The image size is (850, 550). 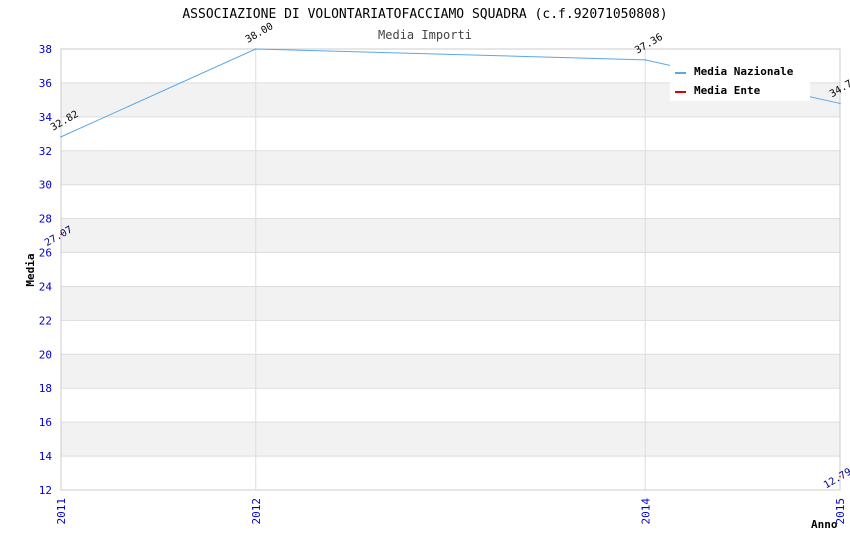 I want to click on data-label: 38.00, so click(x=260, y=33).